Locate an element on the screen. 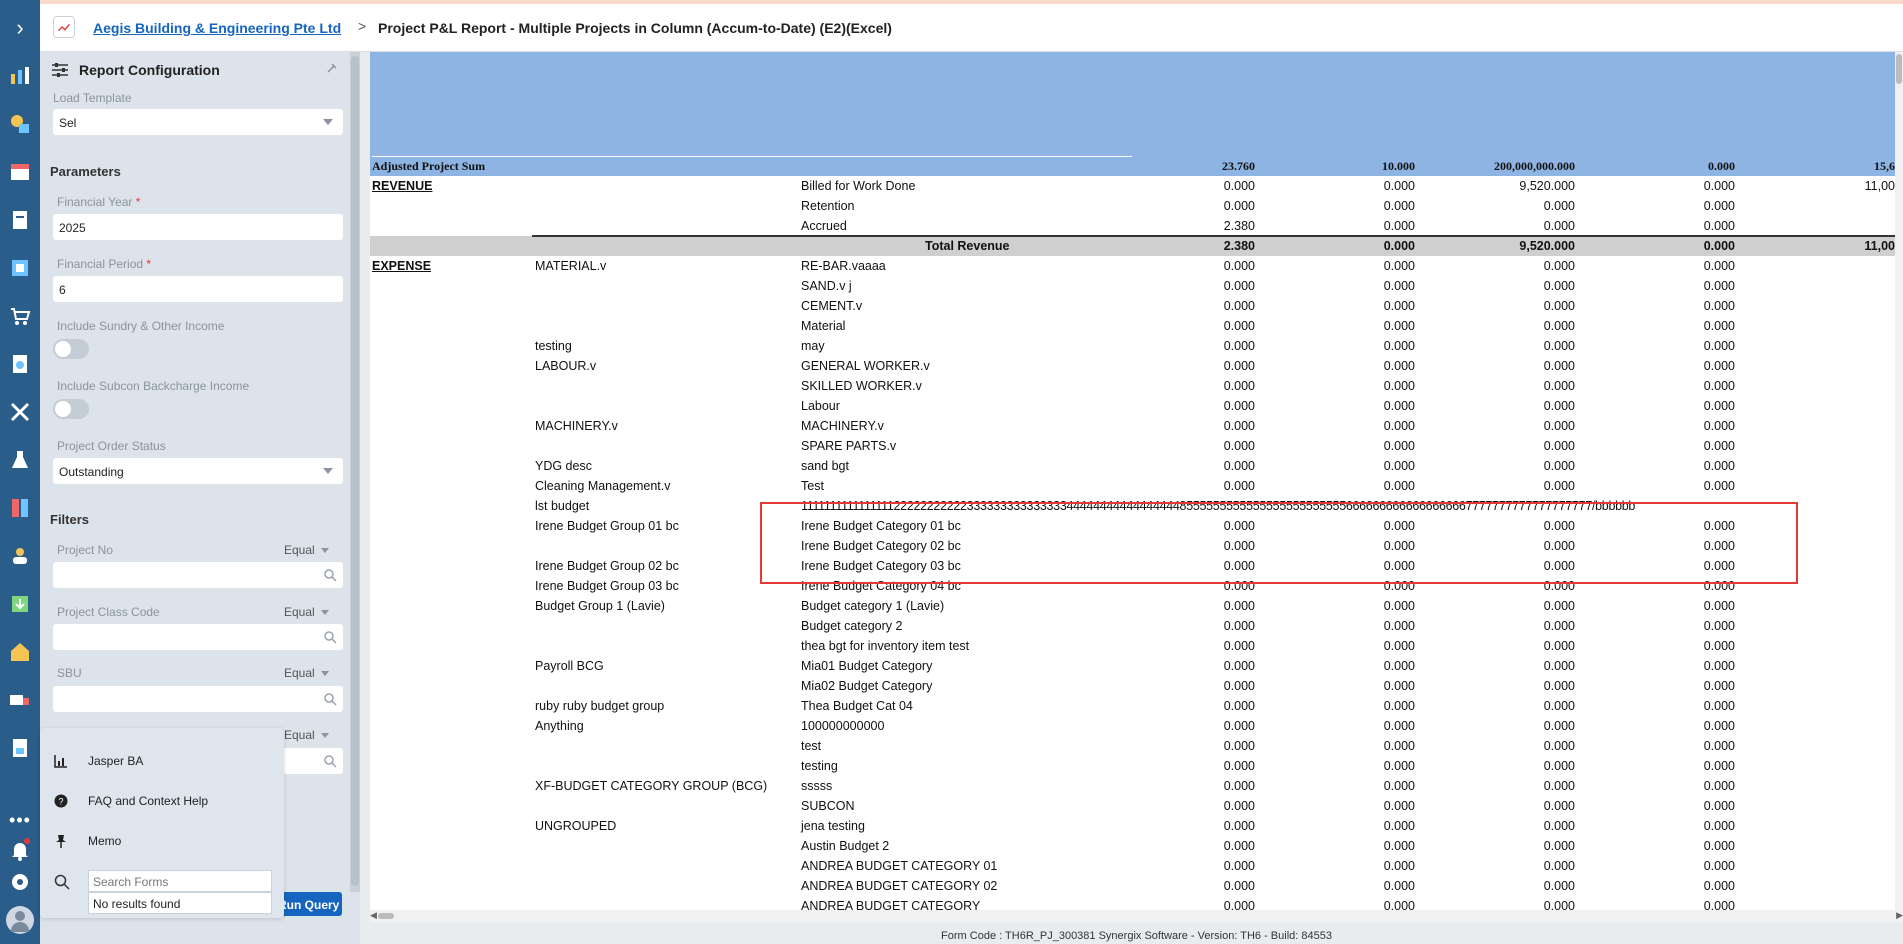  revenue-row: Retention 0.000 0.000 0.000 0.000 is located at coordinates (1136, 206).